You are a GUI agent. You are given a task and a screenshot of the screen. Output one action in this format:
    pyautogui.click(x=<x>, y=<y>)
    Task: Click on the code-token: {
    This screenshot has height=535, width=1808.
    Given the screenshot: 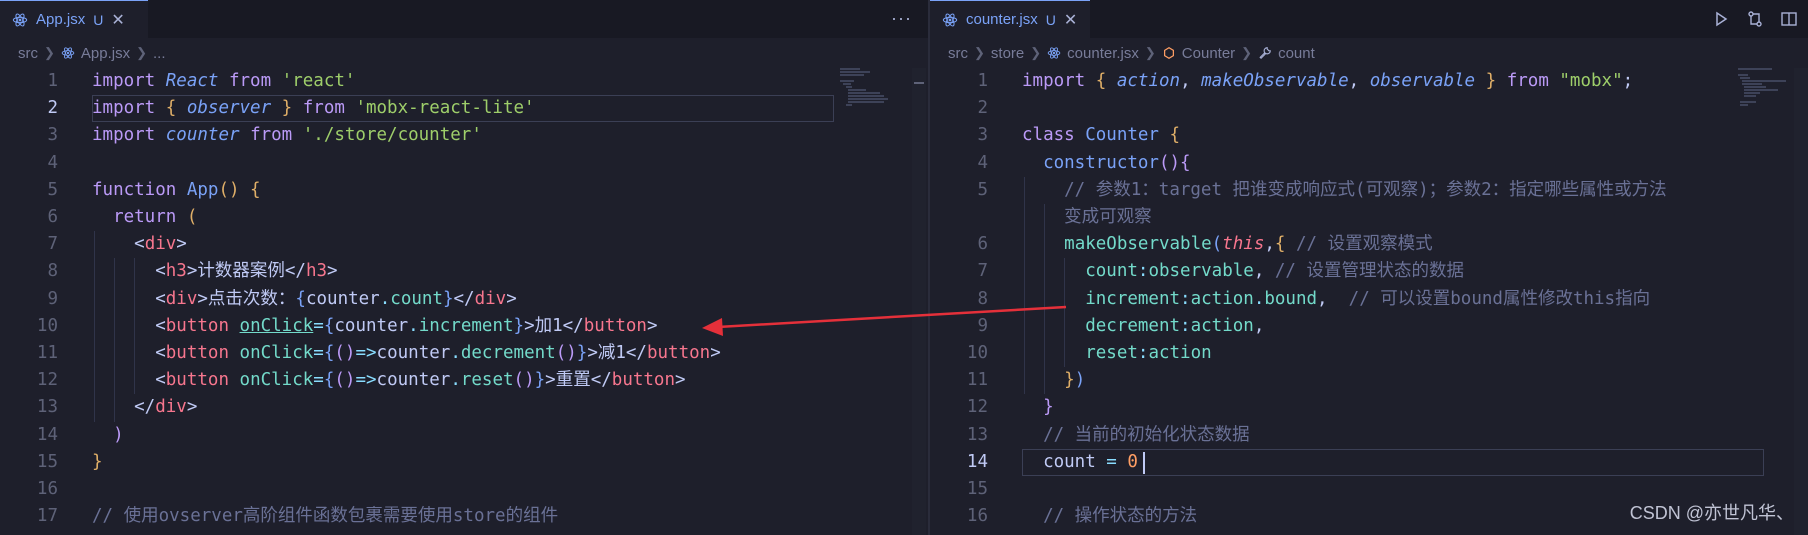 What is the action you would take?
    pyautogui.click(x=1285, y=244)
    